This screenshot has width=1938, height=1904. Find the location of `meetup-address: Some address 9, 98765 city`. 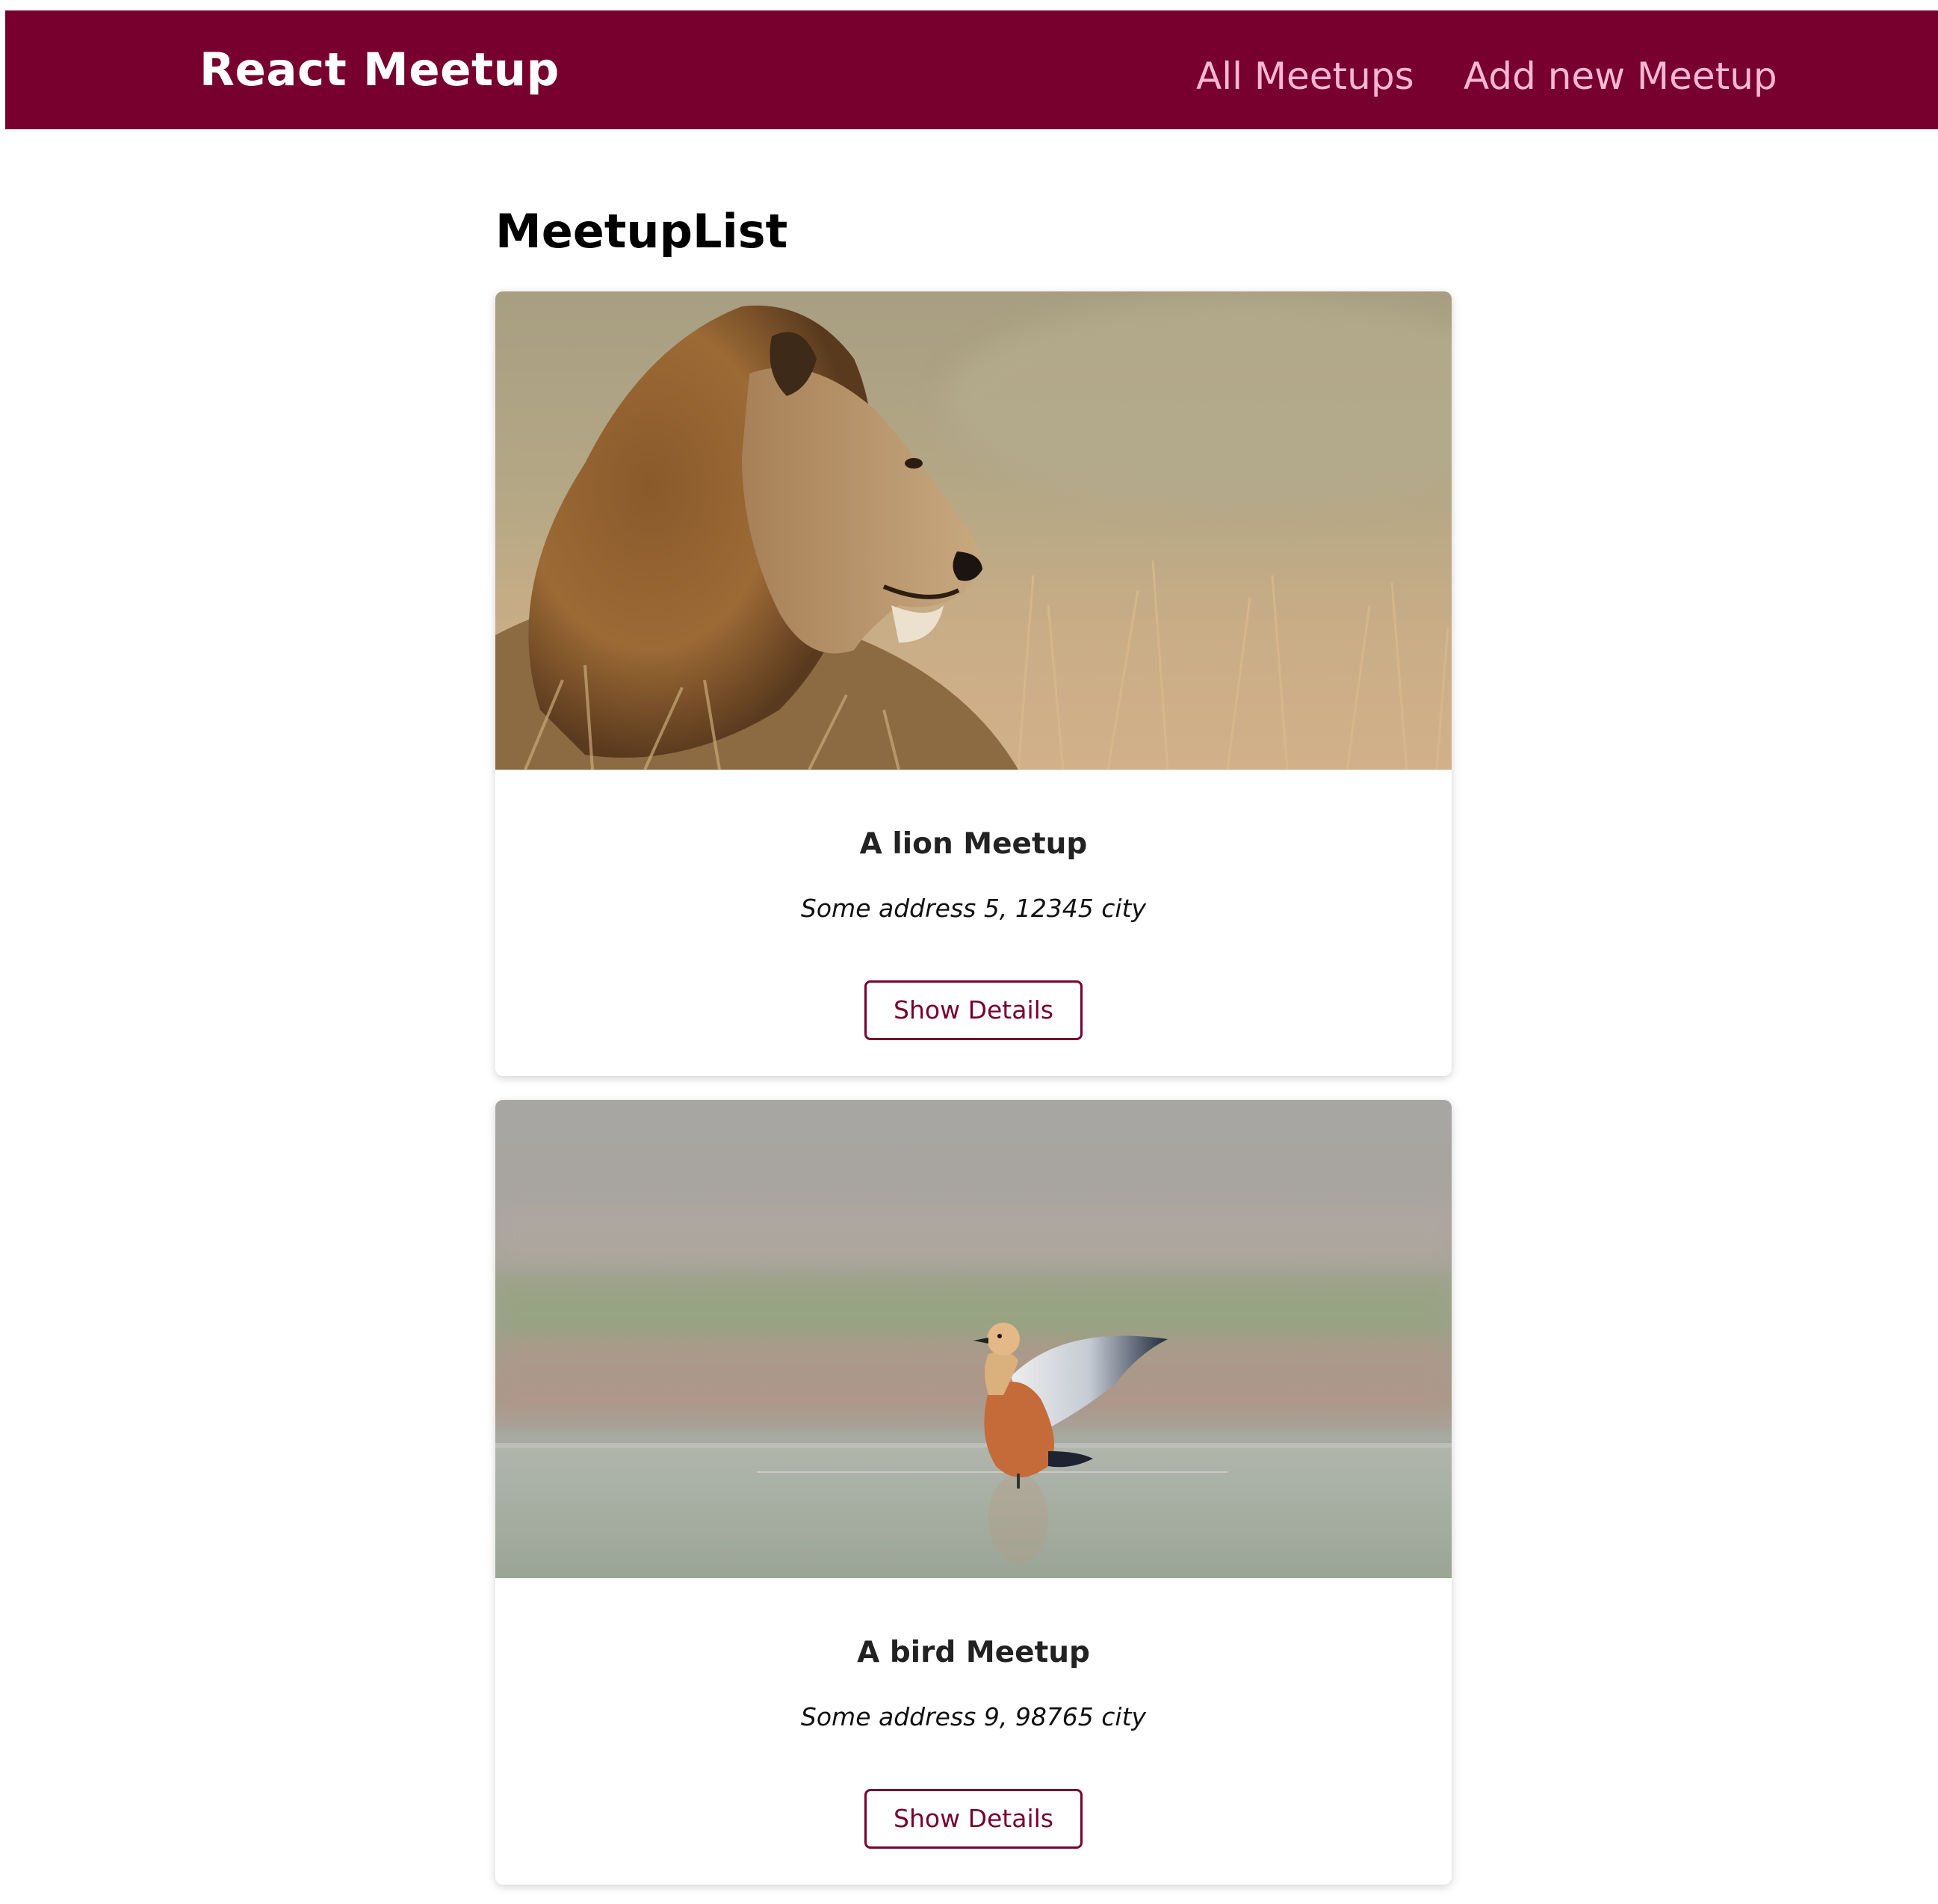

meetup-address: Some address 9, 98765 city is located at coordinates (974, 1716).